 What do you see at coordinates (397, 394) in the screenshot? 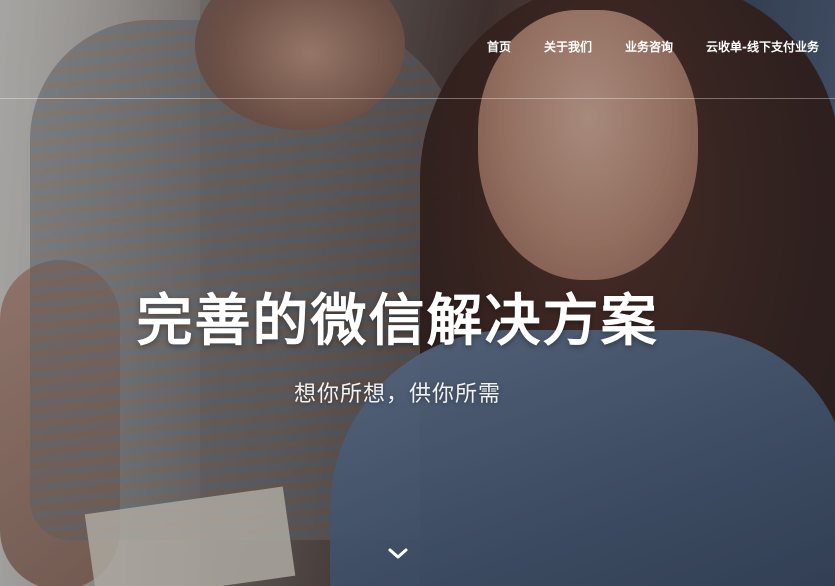
I see `hero-subtitle: 想你所想，供你所需` at bounding box center [397, 394].